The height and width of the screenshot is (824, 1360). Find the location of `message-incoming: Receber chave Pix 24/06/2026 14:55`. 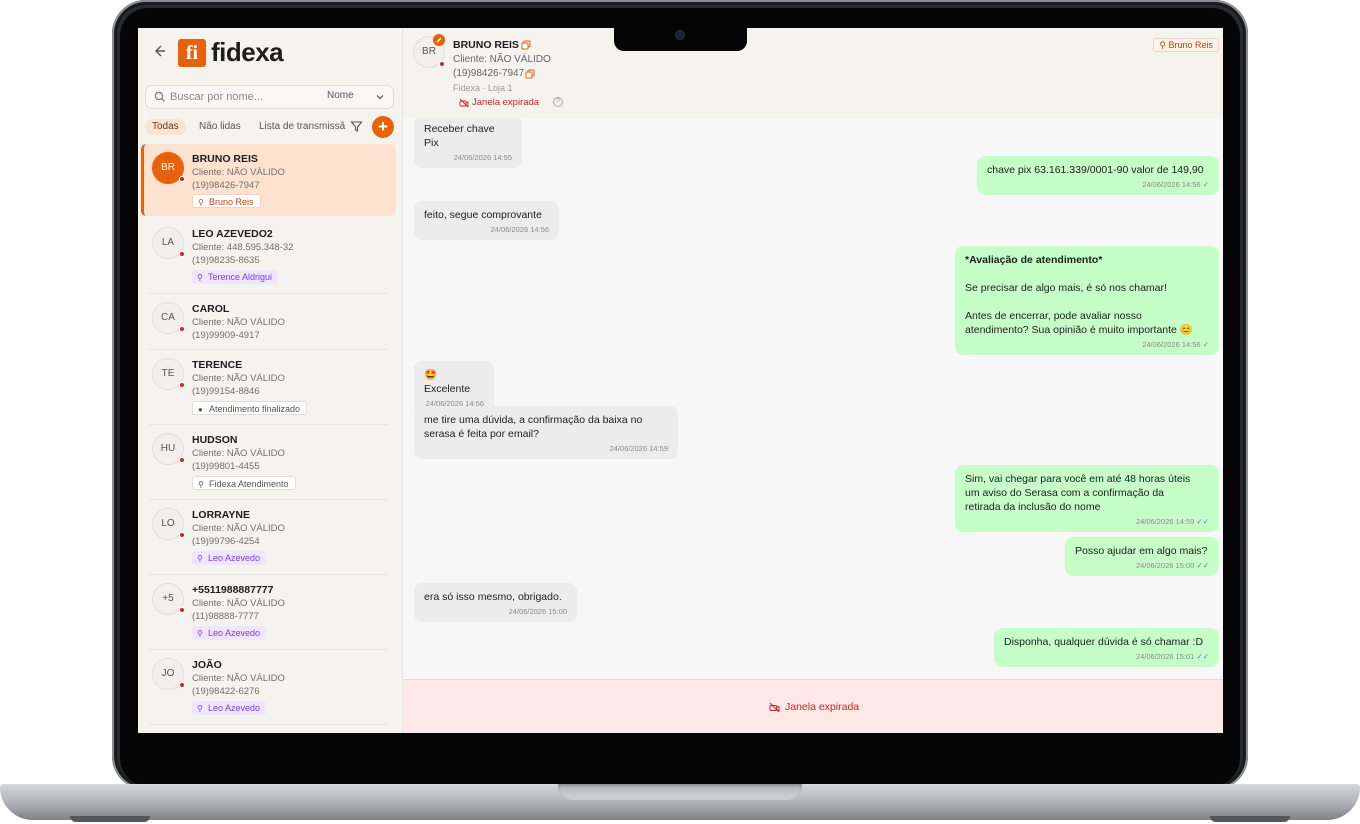

message-incoming: Receber chave Pix 24/06/2026 14:55 is located at coordinates (468, 143).